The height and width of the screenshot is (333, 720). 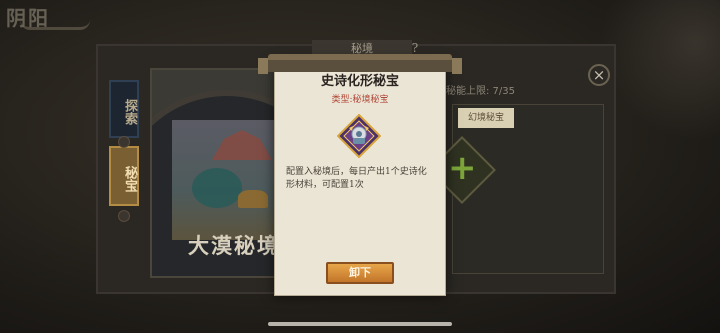 What do you see at coordinates (360, 100) in the screenshot?
I see `treasure-type: 类型:秘境秘宝` at bounding box center [360, 100].